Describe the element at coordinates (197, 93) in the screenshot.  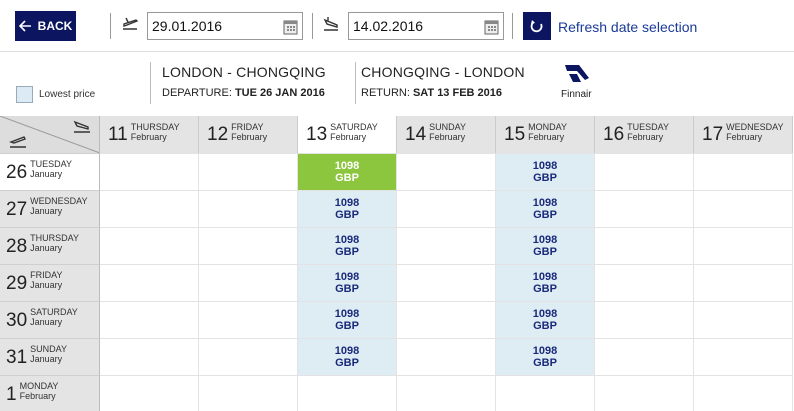
I see `outbound-date-label: DEPARTURE:` at that location.